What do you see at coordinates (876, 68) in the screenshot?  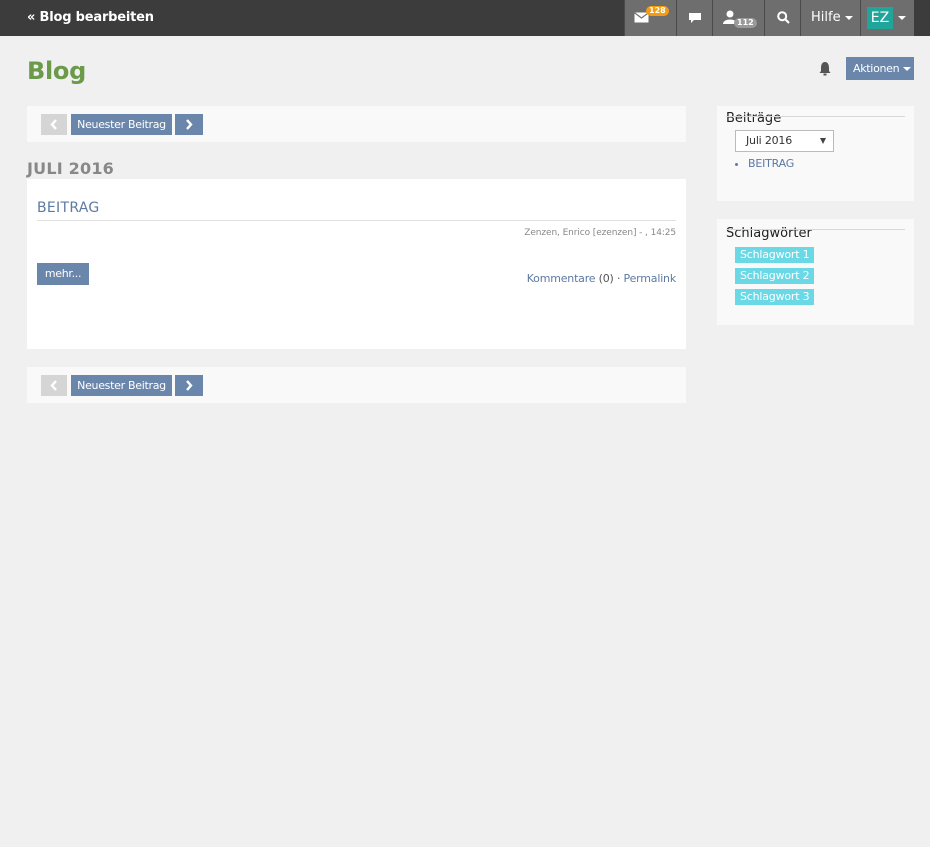 I see `actions-label: Aktionen` at bounding box center [876, 68].